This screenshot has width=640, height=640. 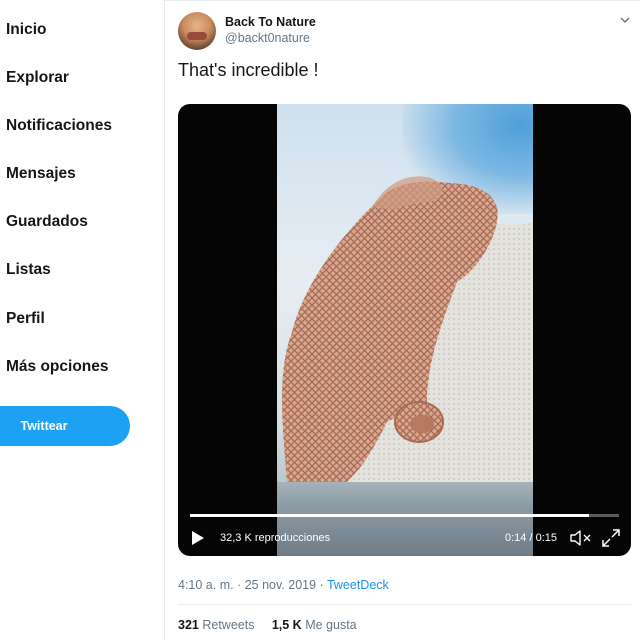 What do you see at coordinates (248, 70) in the screenshot?
I see `tweet-text: That's incredible !` at bounding box center [248, 70].